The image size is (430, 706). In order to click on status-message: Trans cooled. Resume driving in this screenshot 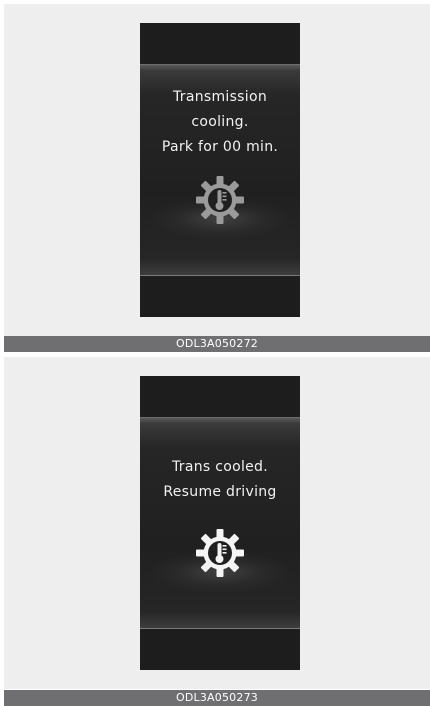, I will do `click(220, 480)`.